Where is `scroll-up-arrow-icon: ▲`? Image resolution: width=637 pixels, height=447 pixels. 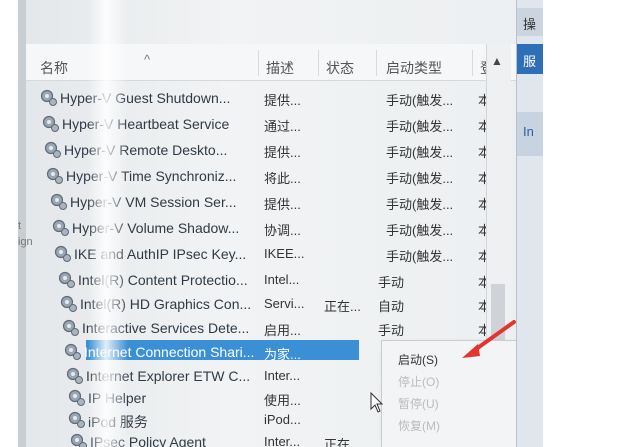 scroll-up-arrow-icon: ▲ is located at coordinates (497, 61).